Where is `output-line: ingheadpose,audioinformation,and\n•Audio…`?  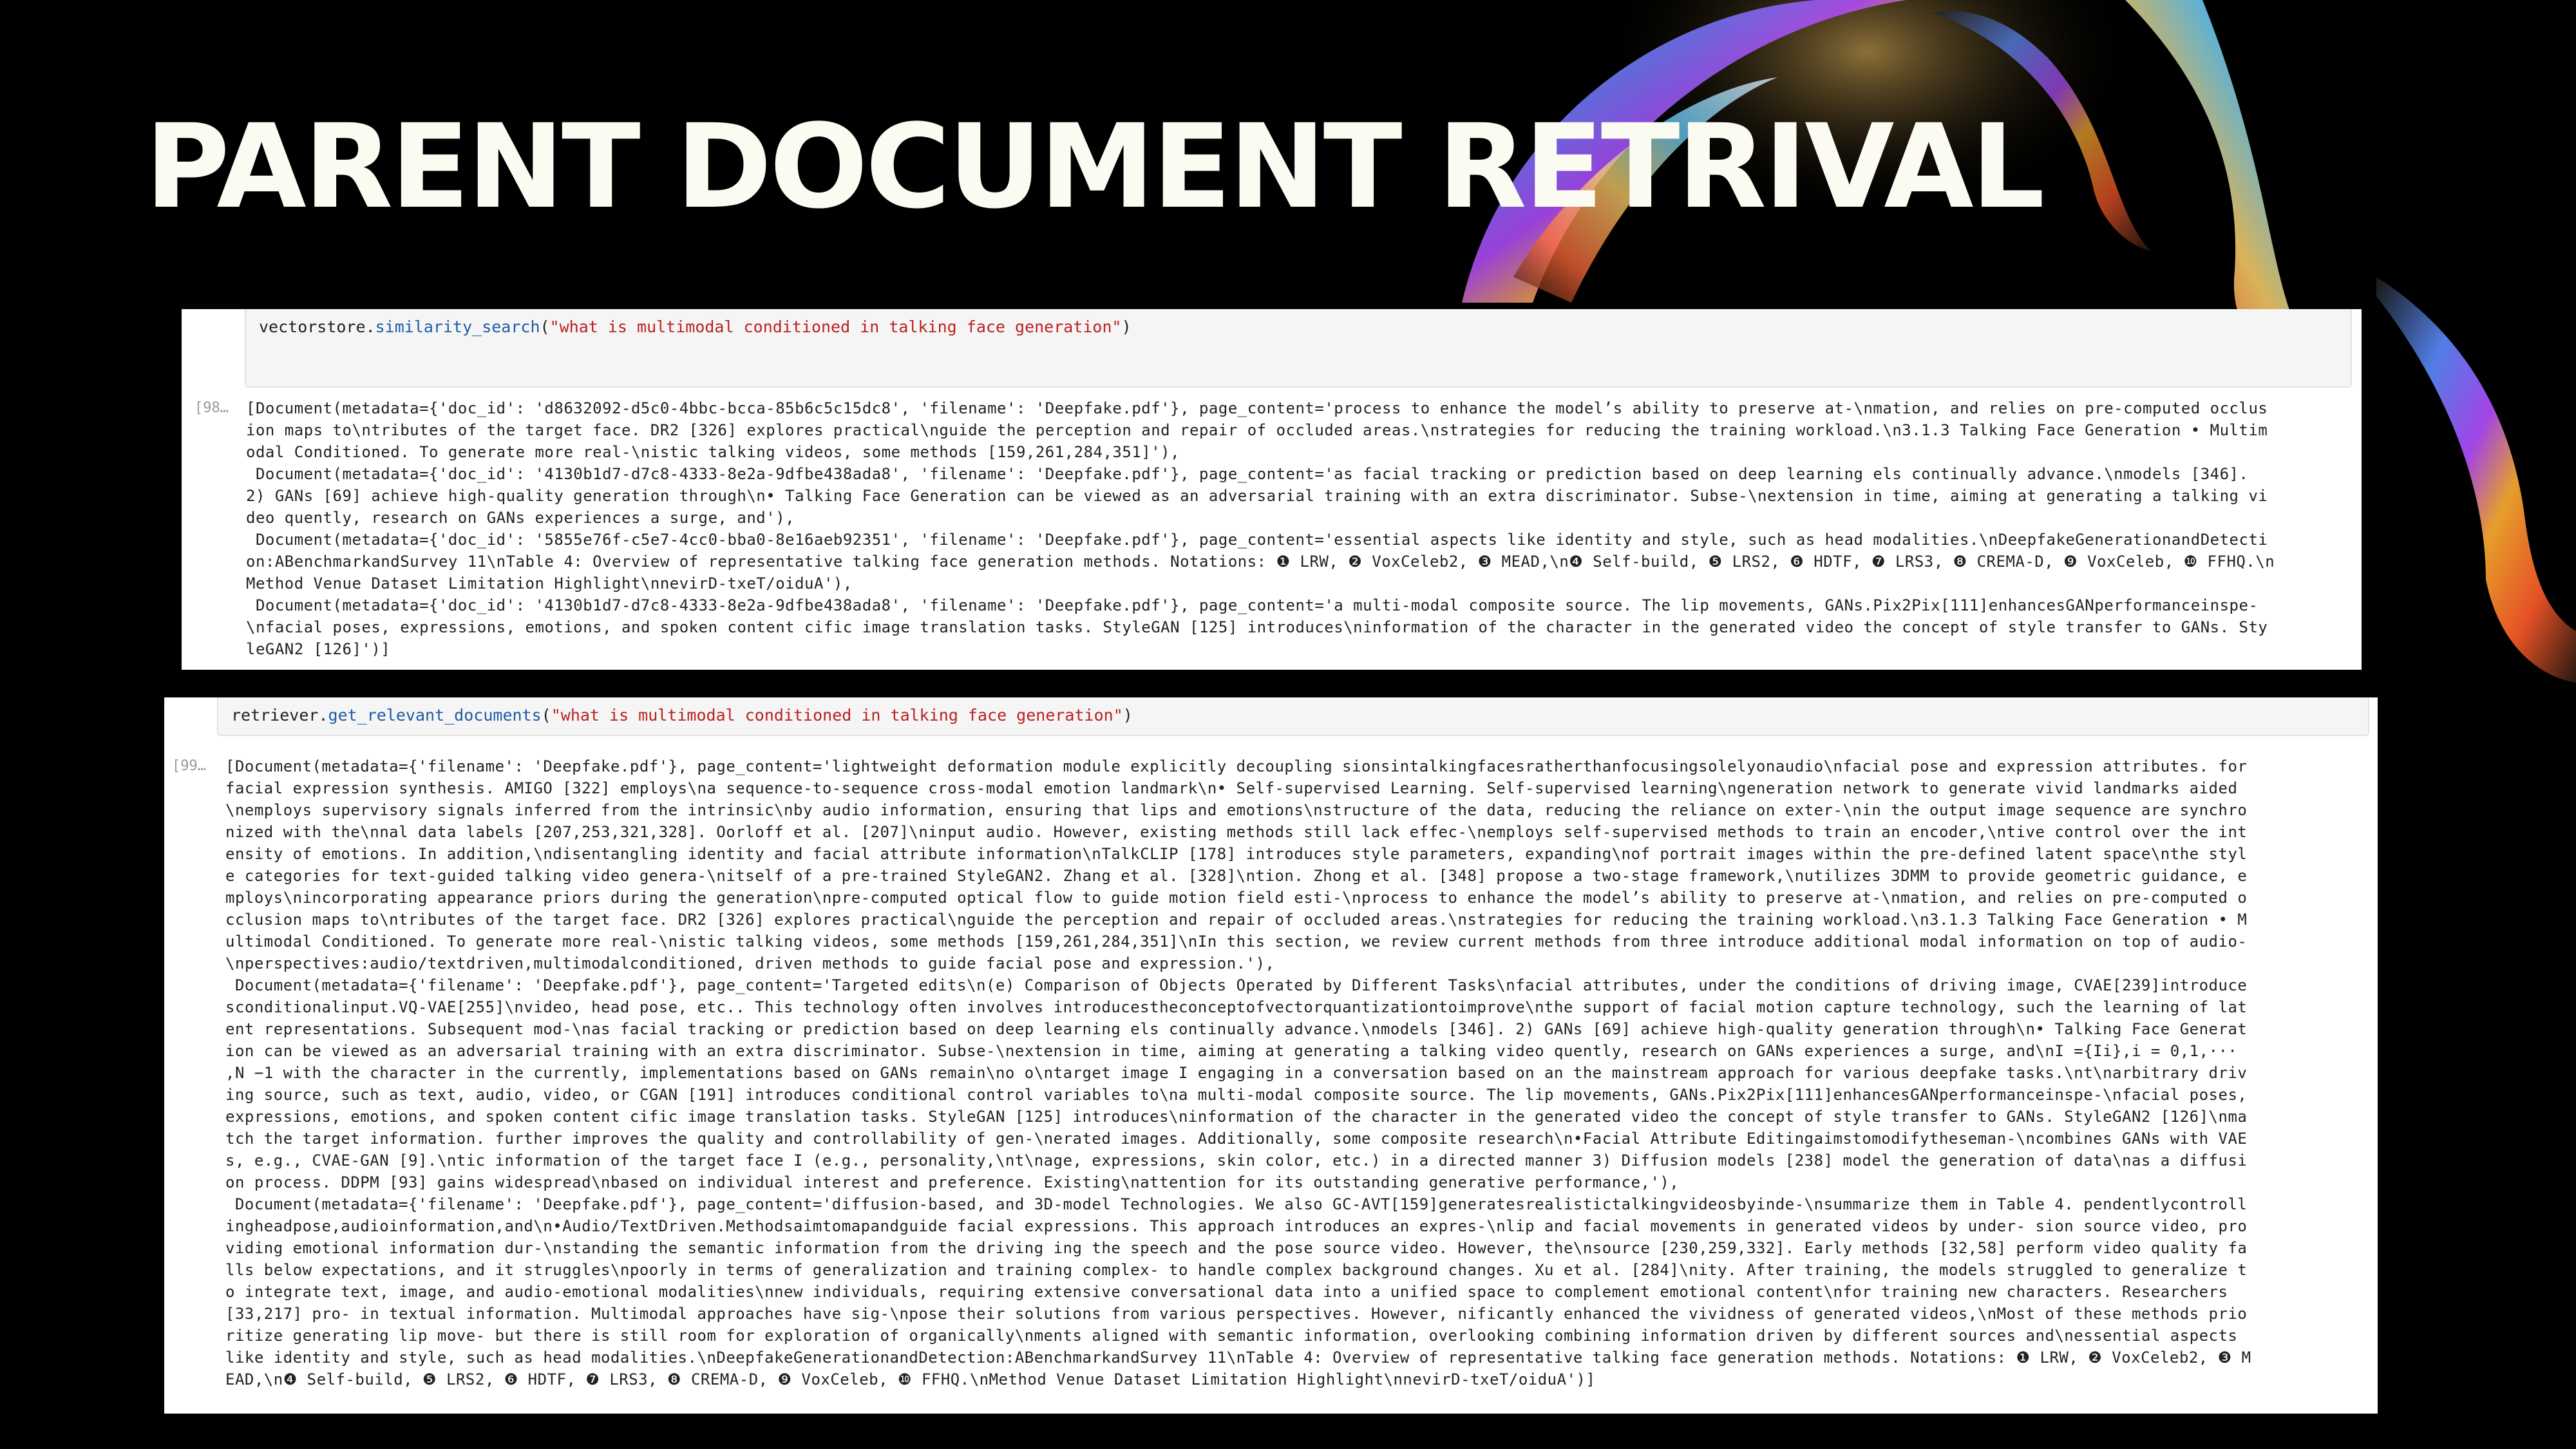 output-line: ingheadpose,audioinformation,and\n•Audio… is located at coordinates (1236, 1226).